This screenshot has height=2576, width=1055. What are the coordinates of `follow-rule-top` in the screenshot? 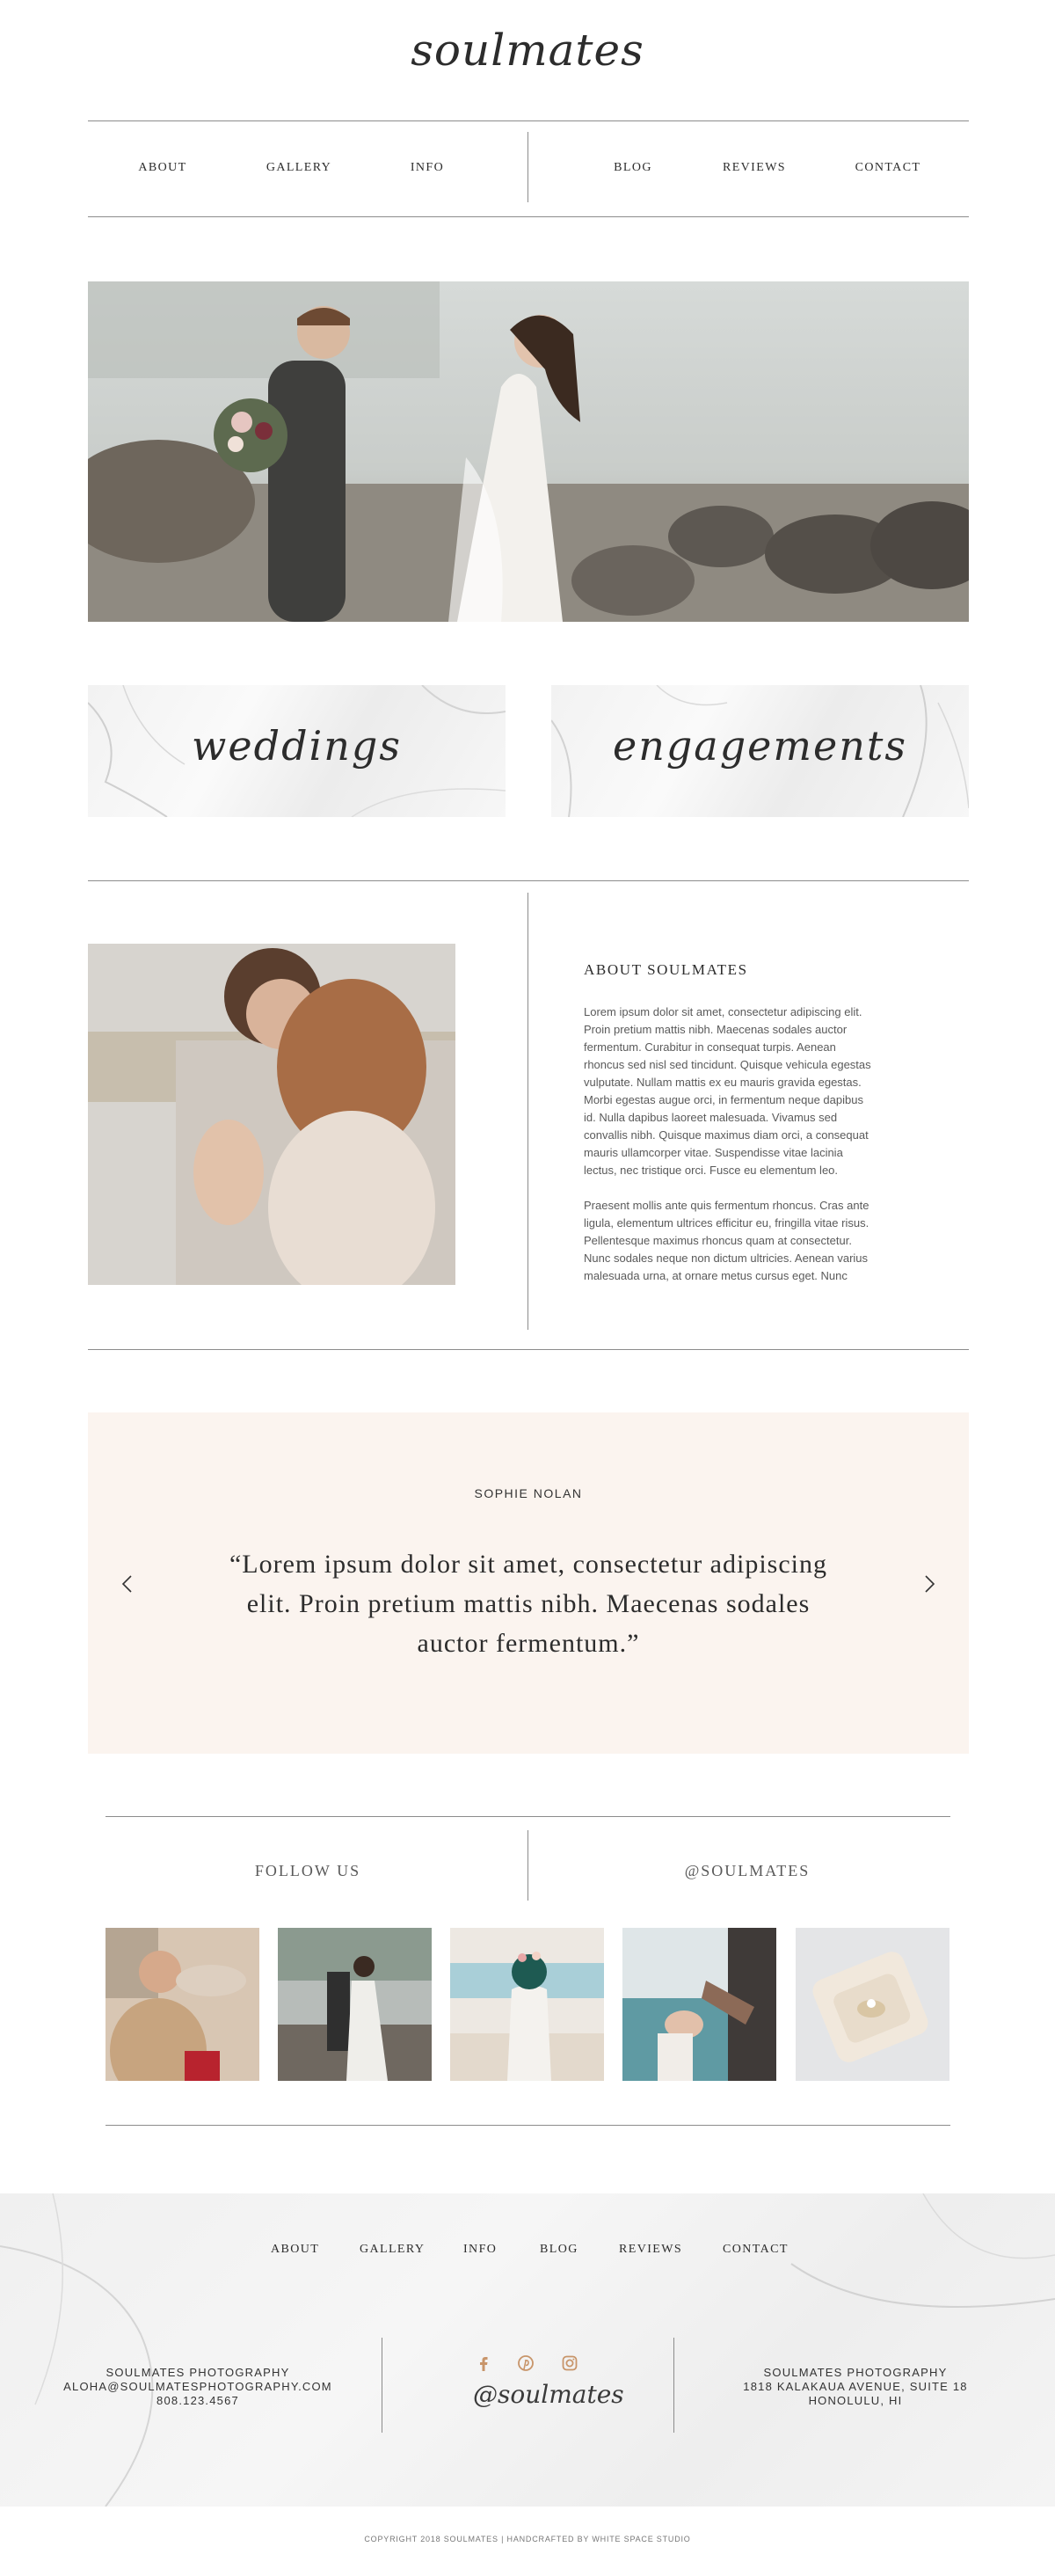 It's located at (528, 1816).